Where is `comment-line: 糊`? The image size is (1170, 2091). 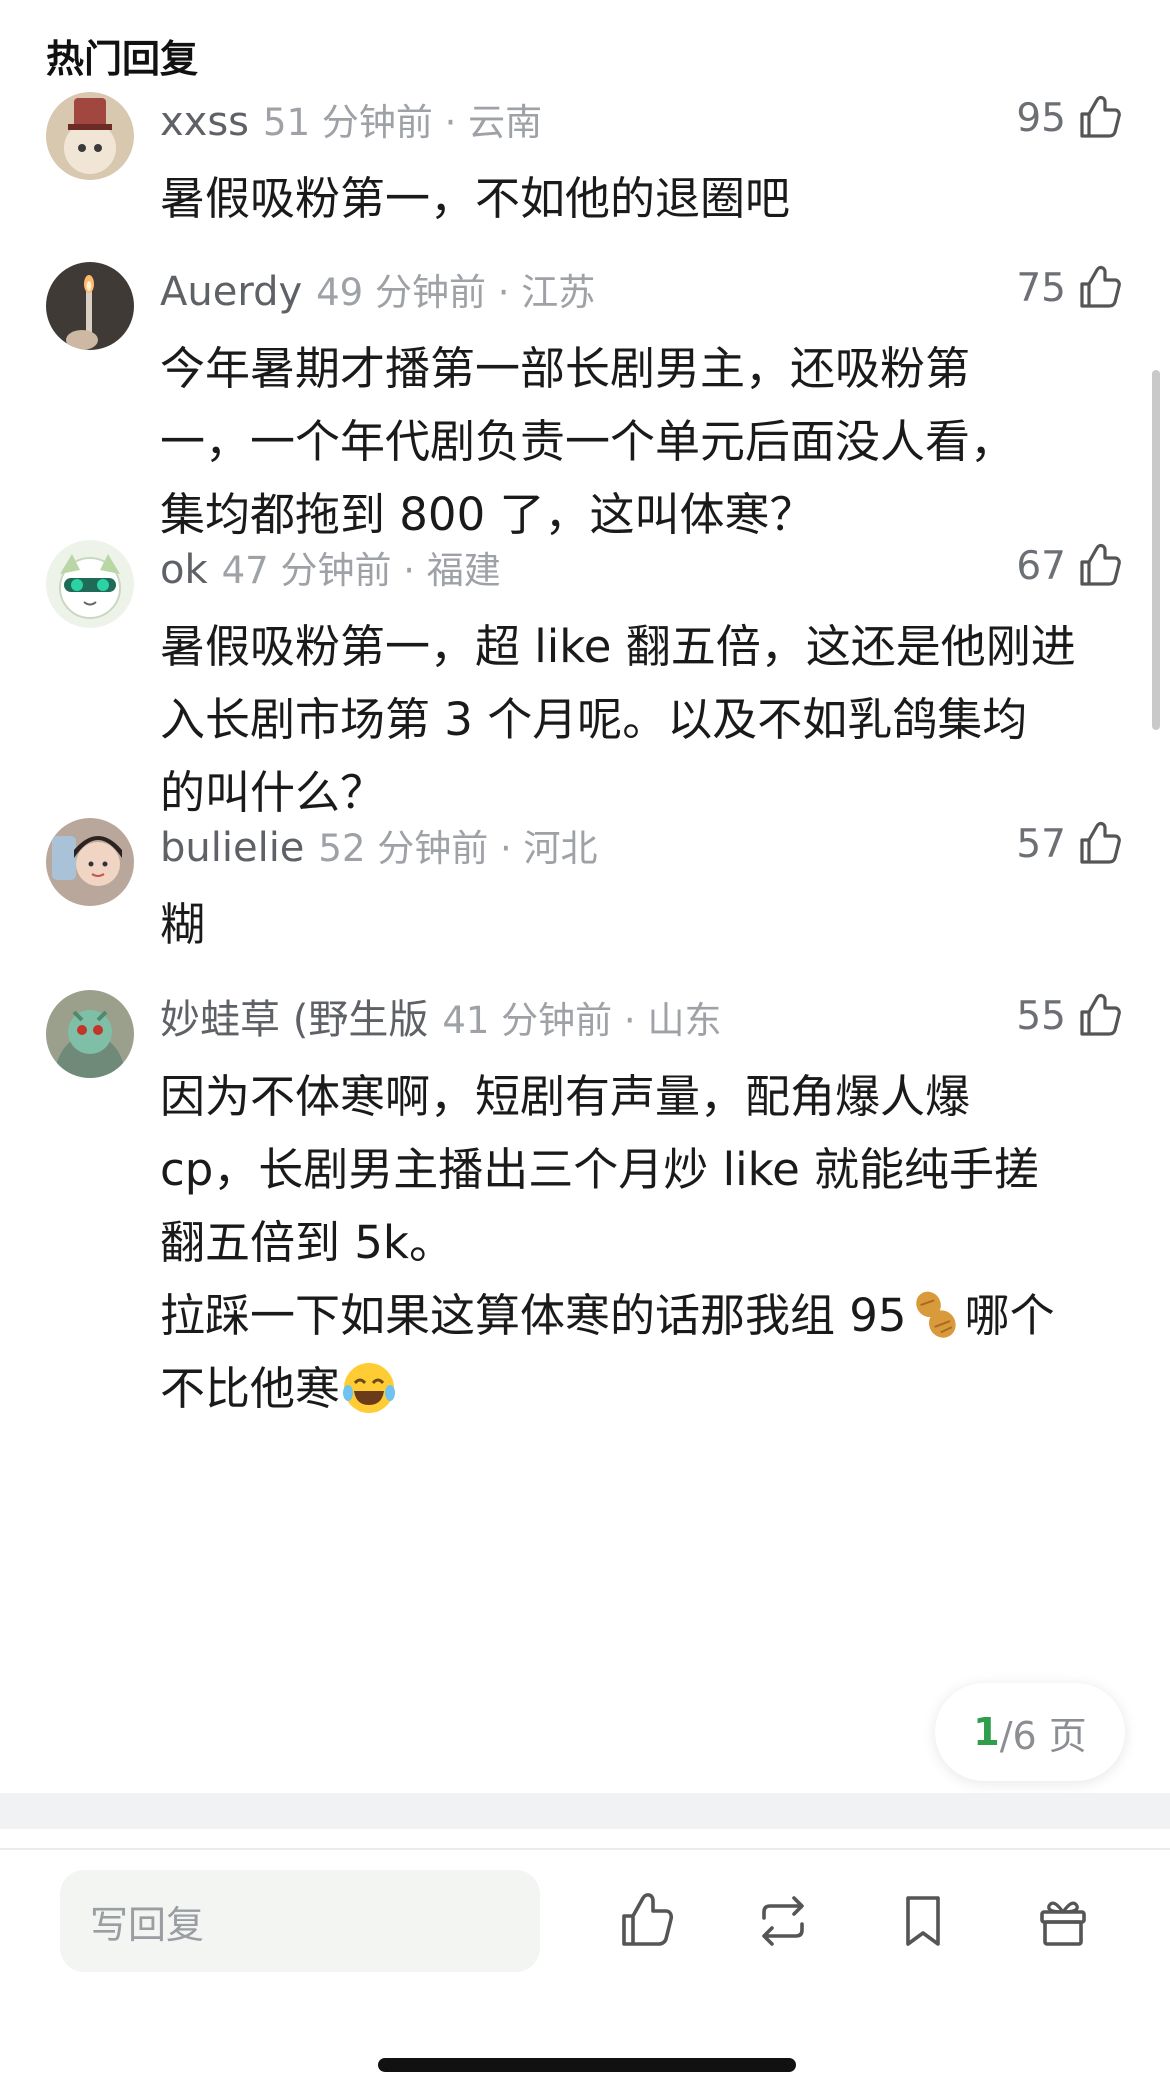
comment-line: 糊 is located at coordinates (183, 924).